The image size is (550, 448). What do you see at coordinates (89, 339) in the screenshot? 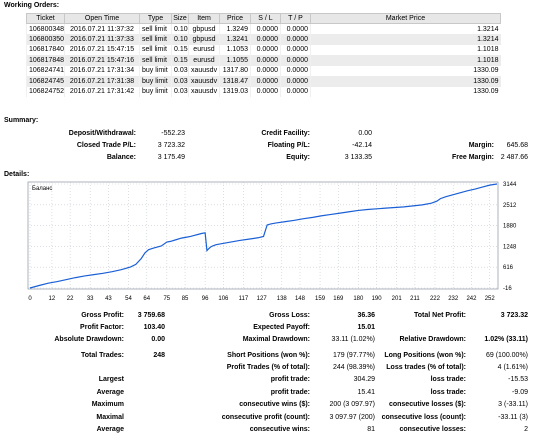
I see `stat-label: Absolute Drawdown:` at bounding box center [89, 339].